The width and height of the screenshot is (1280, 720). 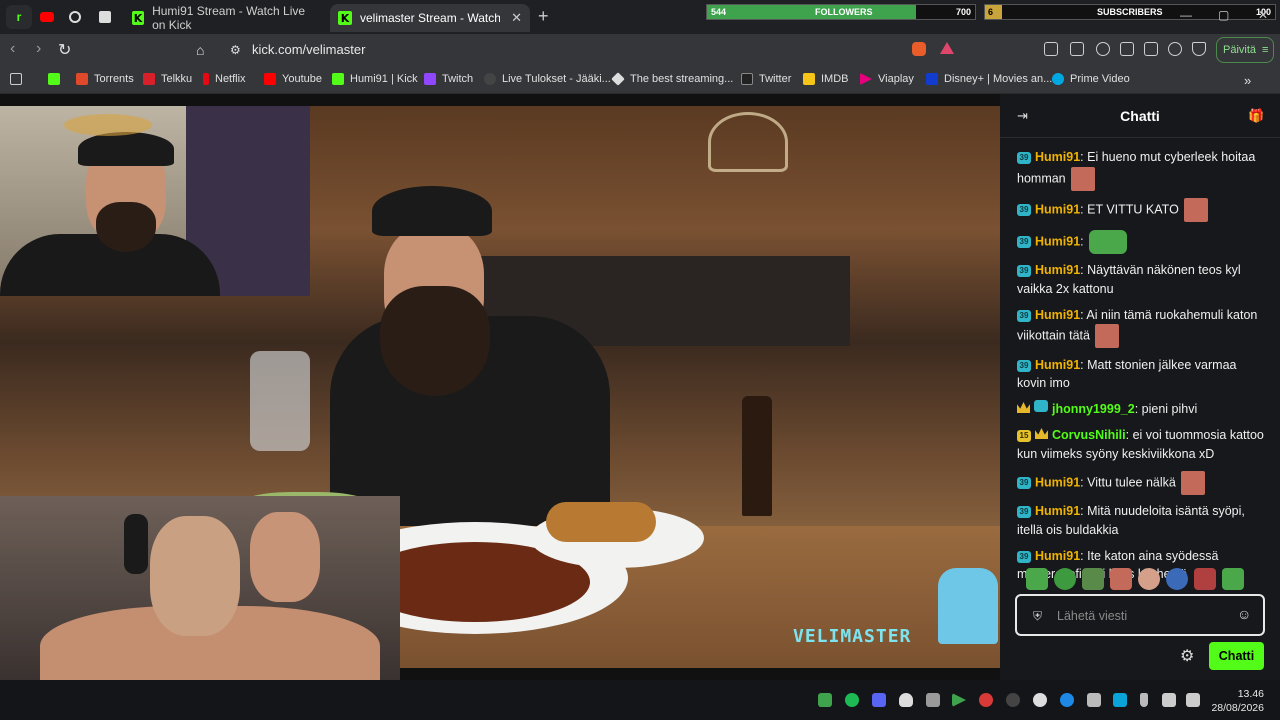 What do you see at coordinates (947, 48) in the screenshot?
I see `brave-rewards-icon` at bounding box center [947, 48].